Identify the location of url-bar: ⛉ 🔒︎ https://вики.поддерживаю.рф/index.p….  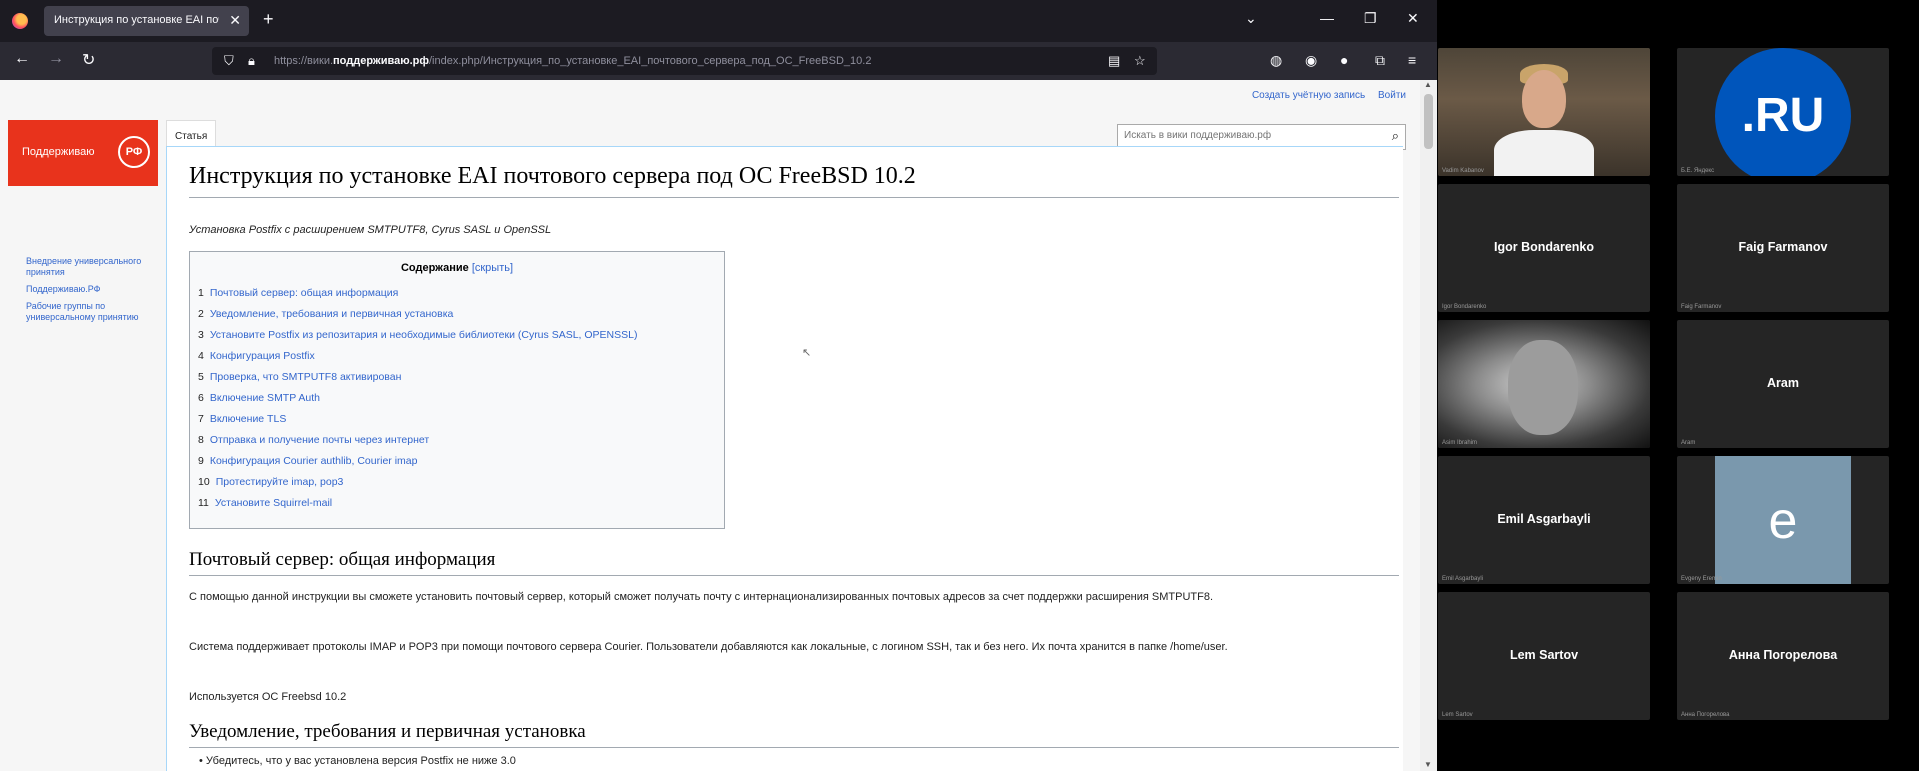
(684, 61).